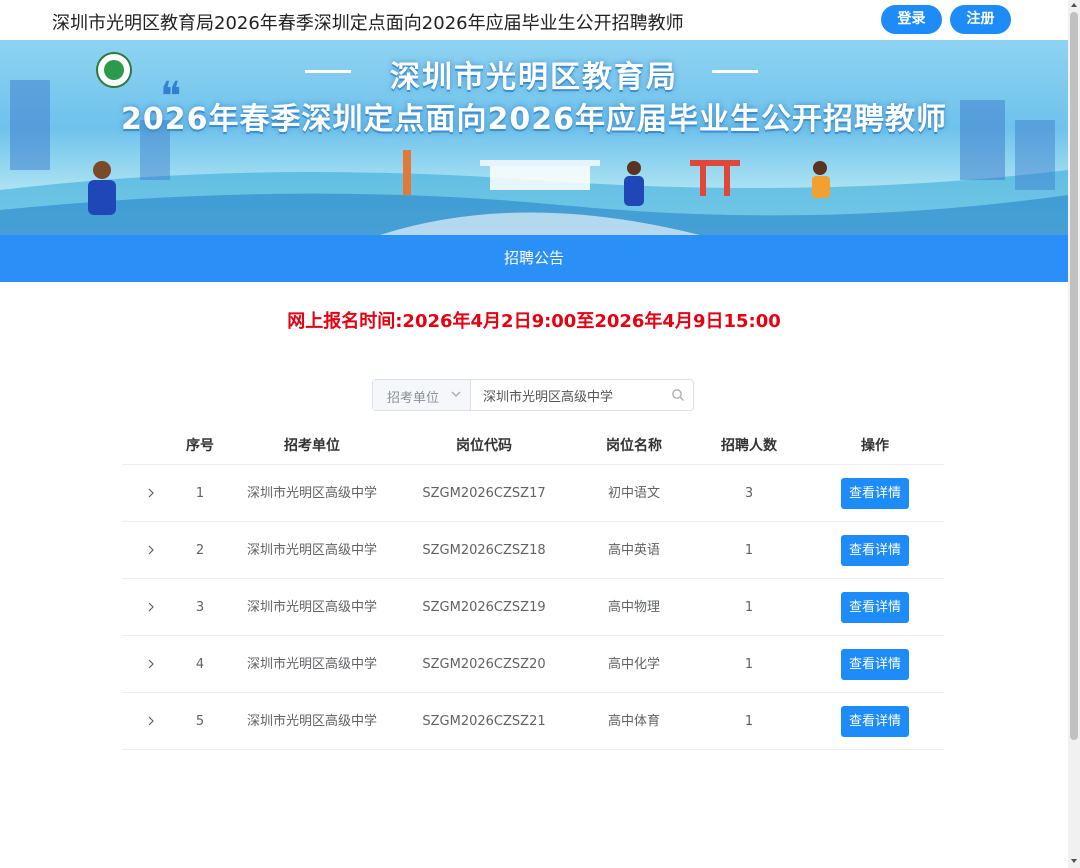 Image resolution: width=1080 pixels, height=868 pixels. What do you see at coordinates (980, 19) in the screenshot?
I see `register-button: 注册` at bounding box center [980, 19].